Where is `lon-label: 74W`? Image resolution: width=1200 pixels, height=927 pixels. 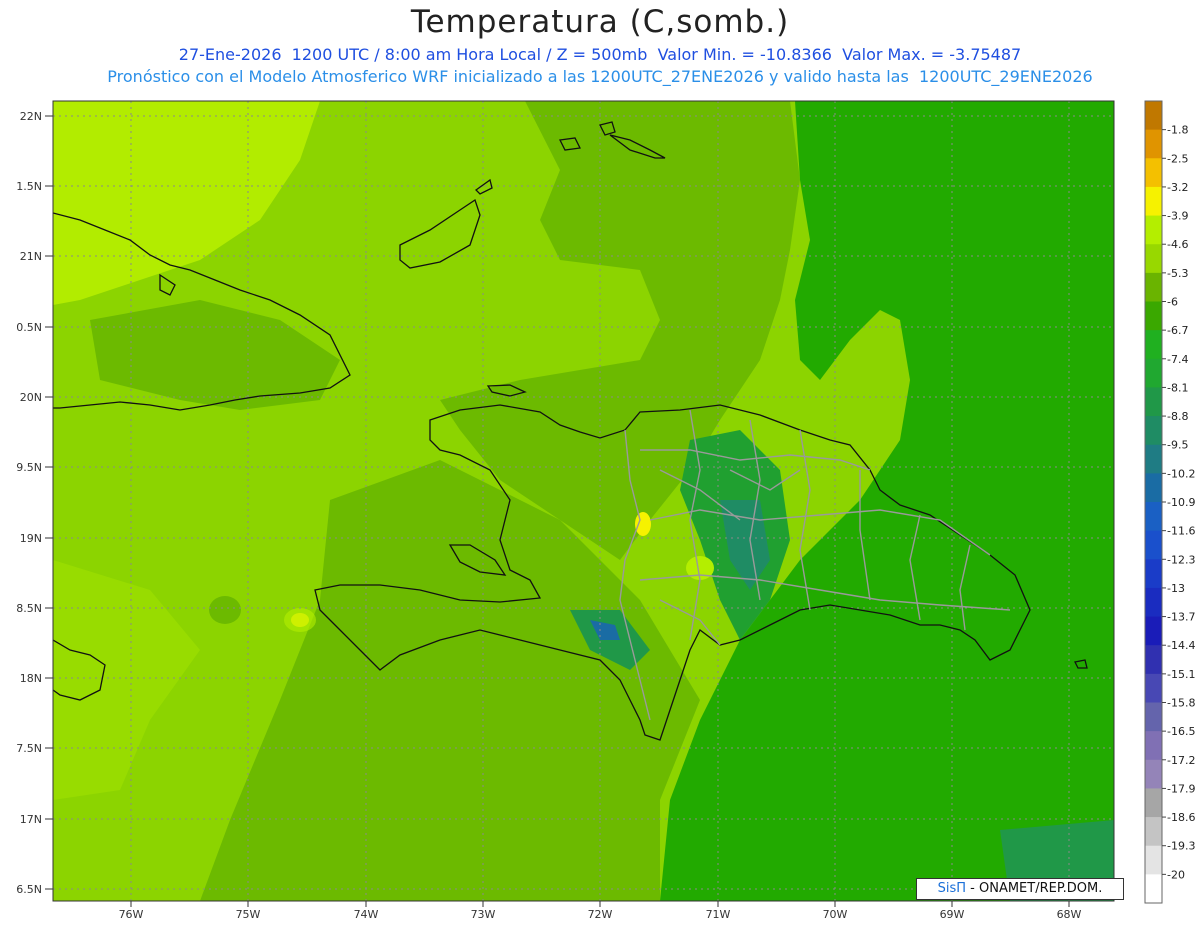 lon-label: 74W is located at coordinates (366, 914).